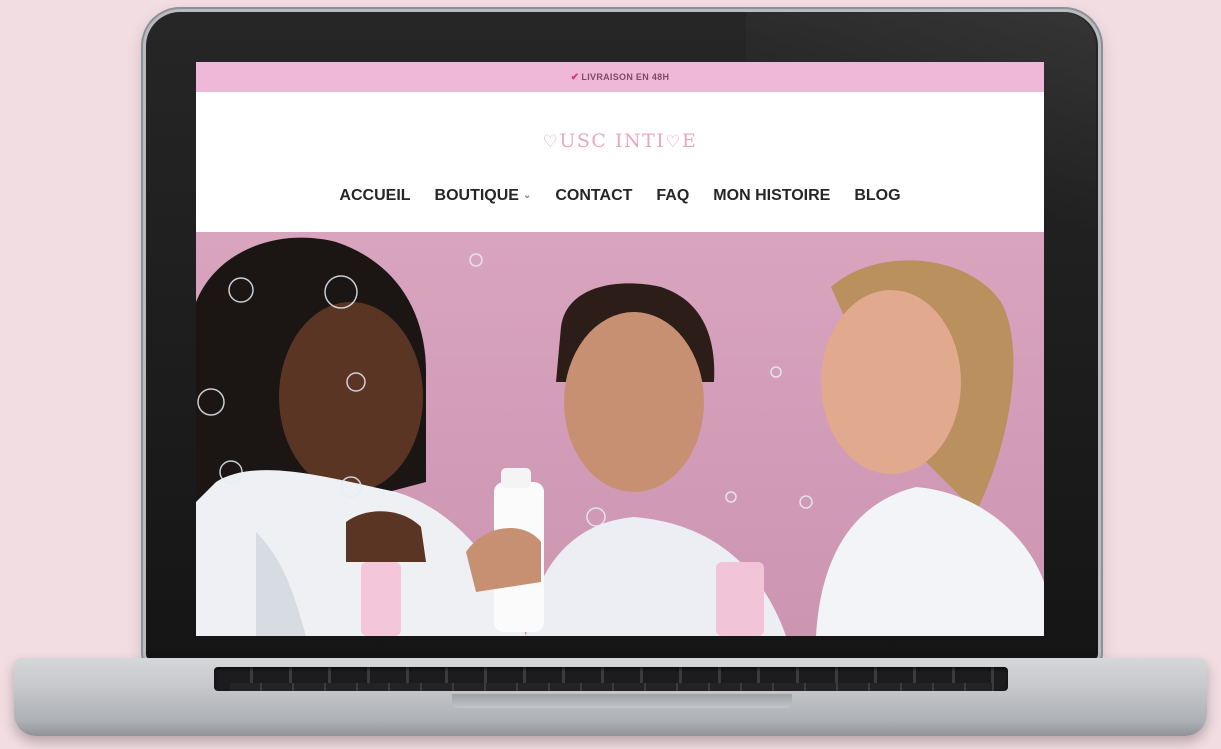 The height and width of the screenshot is (749, 1221). Describe the element at coordinates (690, 141) in the screenshot. I see `logo-text-end: E` at that location.